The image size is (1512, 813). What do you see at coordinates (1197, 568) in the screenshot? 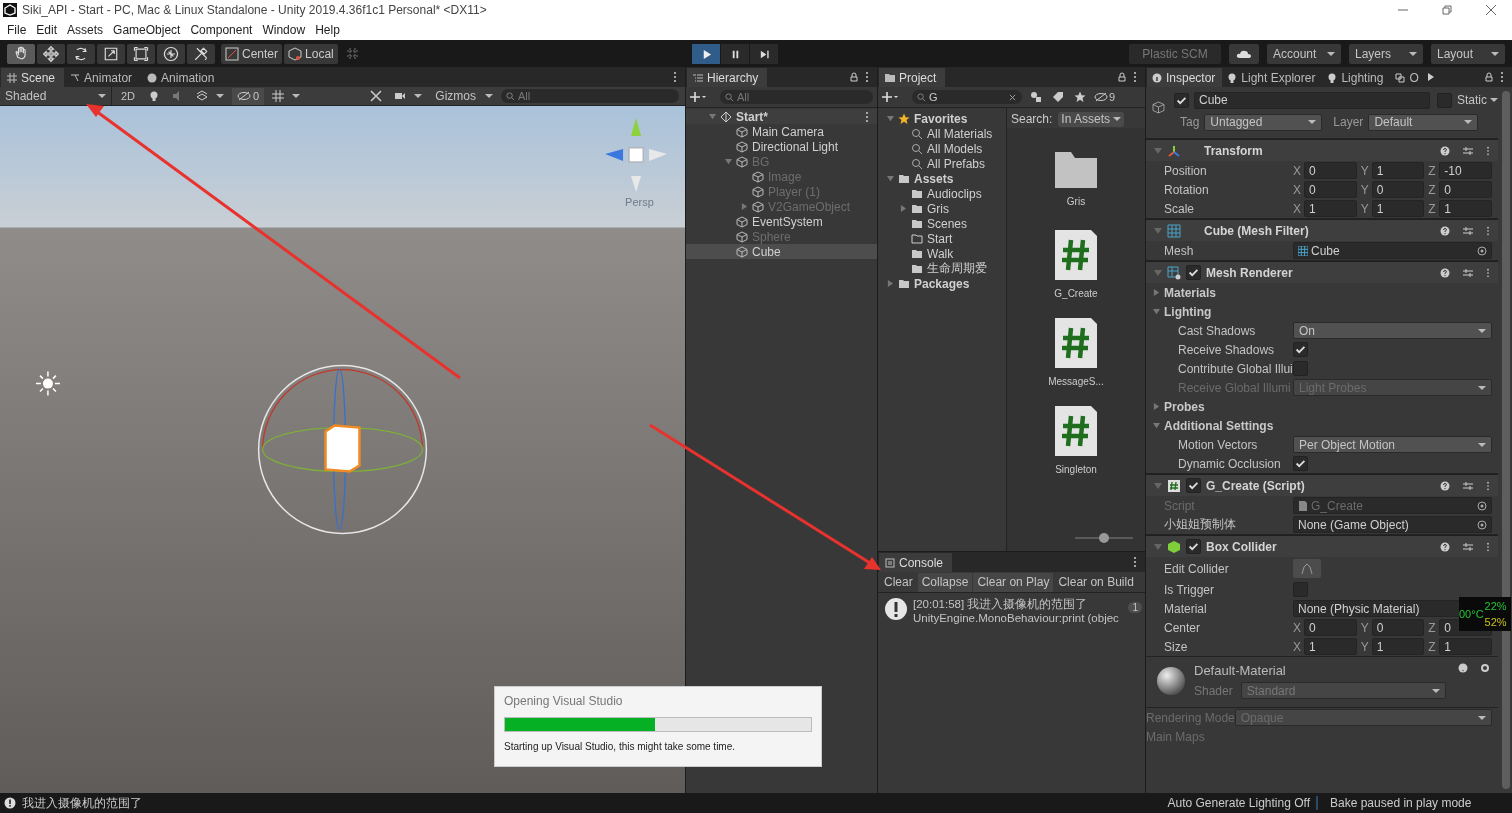
I see `property-label: Edit Collider` at bounding box center [1197, 568].